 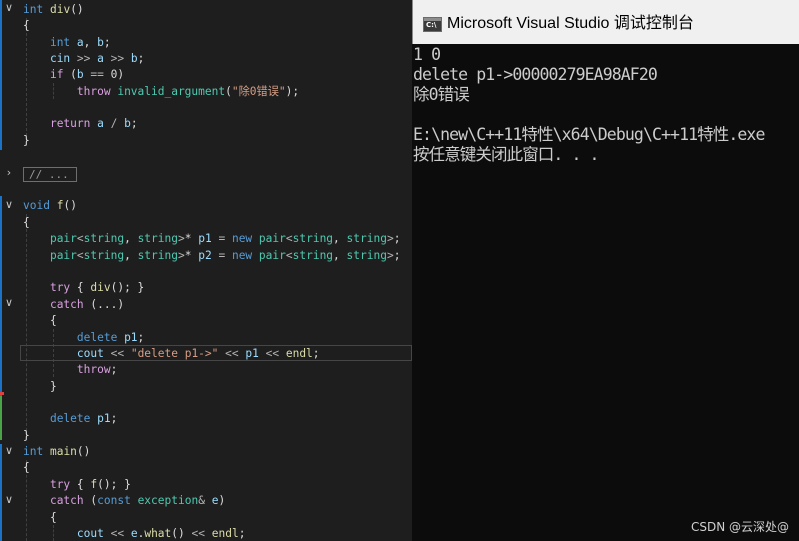 What do you see at coordinates (9, 173) in the screenshot?
I see `expand-chevron-icon: ›` at bounding box center [9, 173].